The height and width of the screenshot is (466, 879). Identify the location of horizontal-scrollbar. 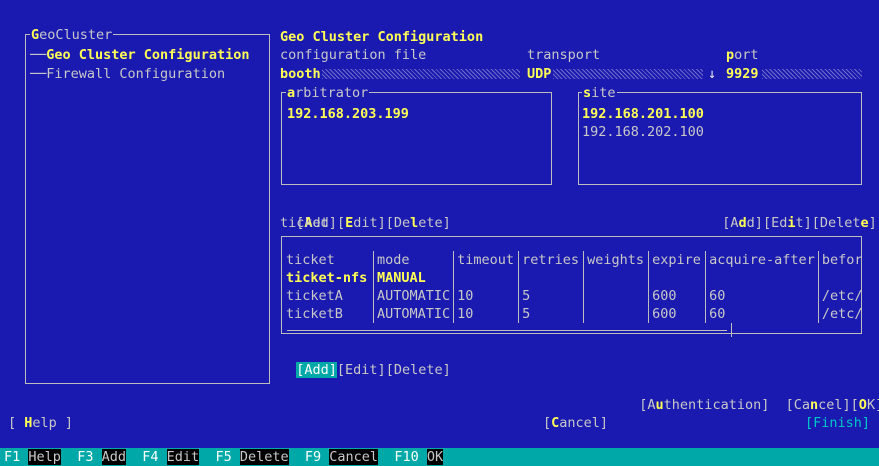
(507, 330).